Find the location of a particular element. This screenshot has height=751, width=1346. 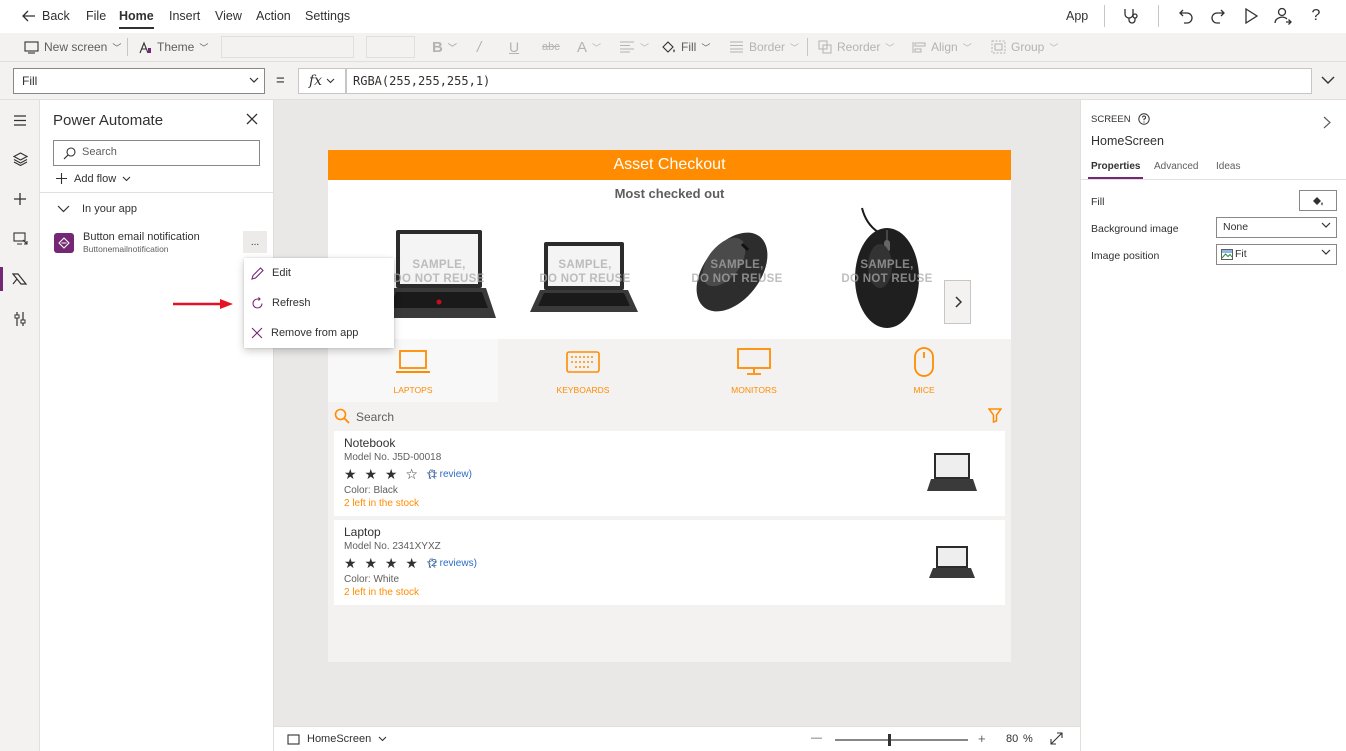

category-keyboards: KEYBOARDS is located at coordinates (583, 370).